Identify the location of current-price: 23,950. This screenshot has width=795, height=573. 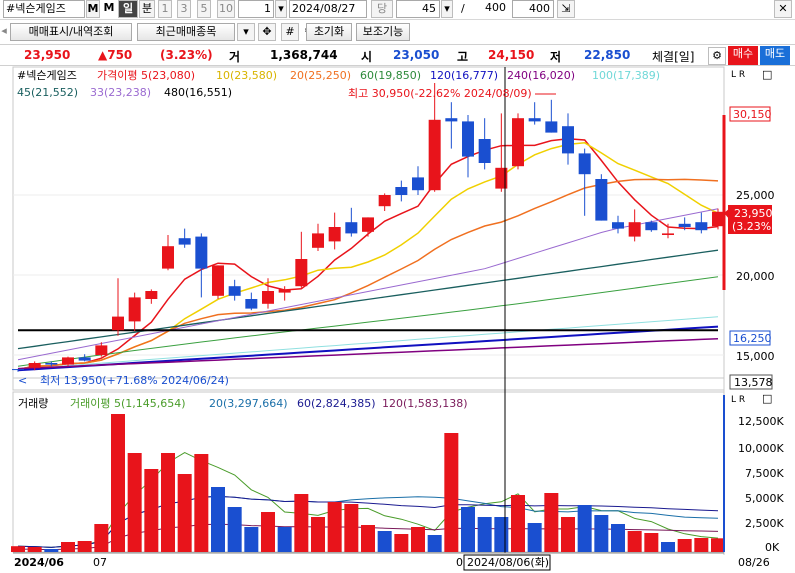
(47, 55).